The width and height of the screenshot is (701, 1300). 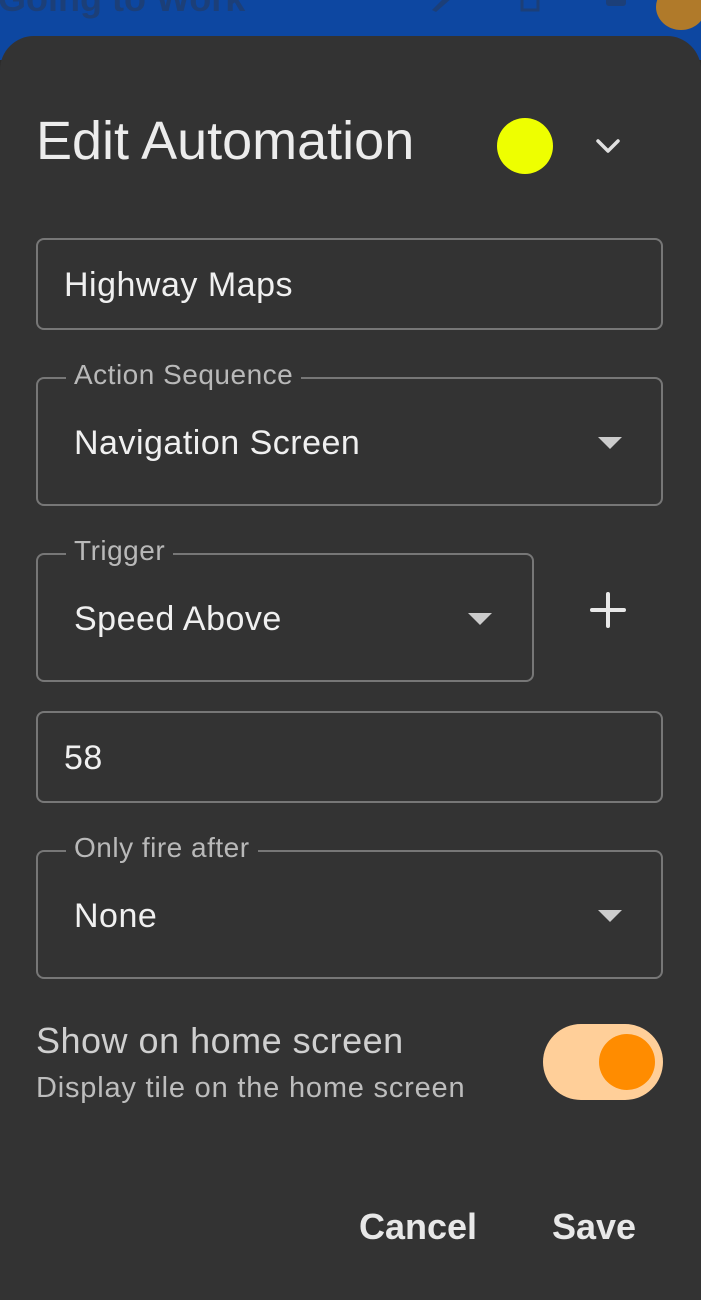 What do you see at coordinates (349, 757) in the screenshot?
I see `trigger-value-field: 58` at bounding box center [349, 757].